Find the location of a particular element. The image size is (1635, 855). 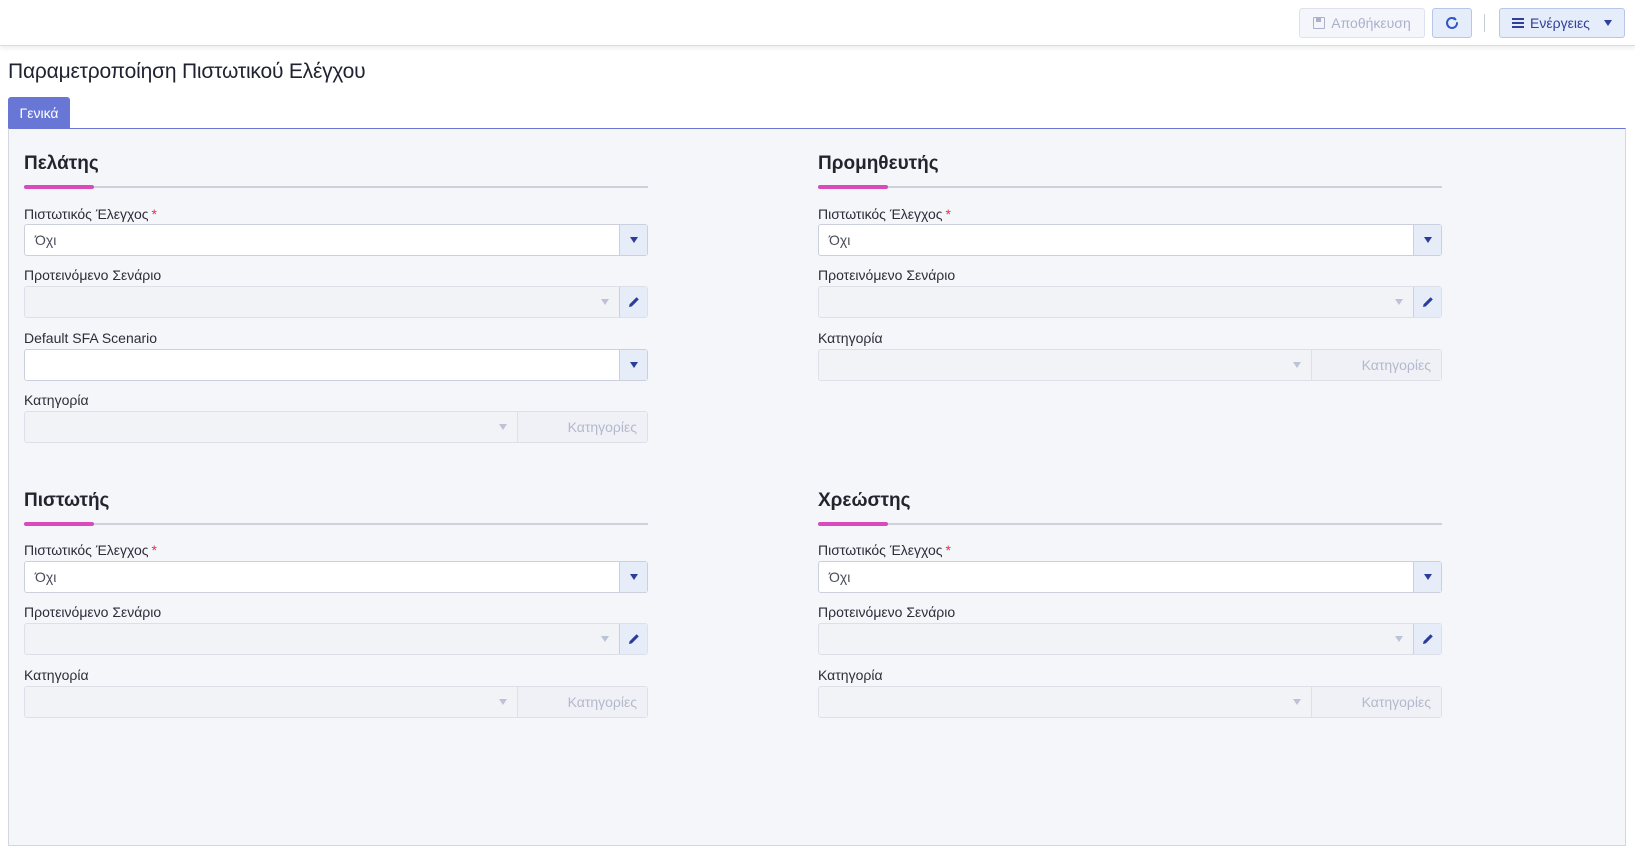

creditor-credit-check-select: Όχι is located at coordinates (336, 577).